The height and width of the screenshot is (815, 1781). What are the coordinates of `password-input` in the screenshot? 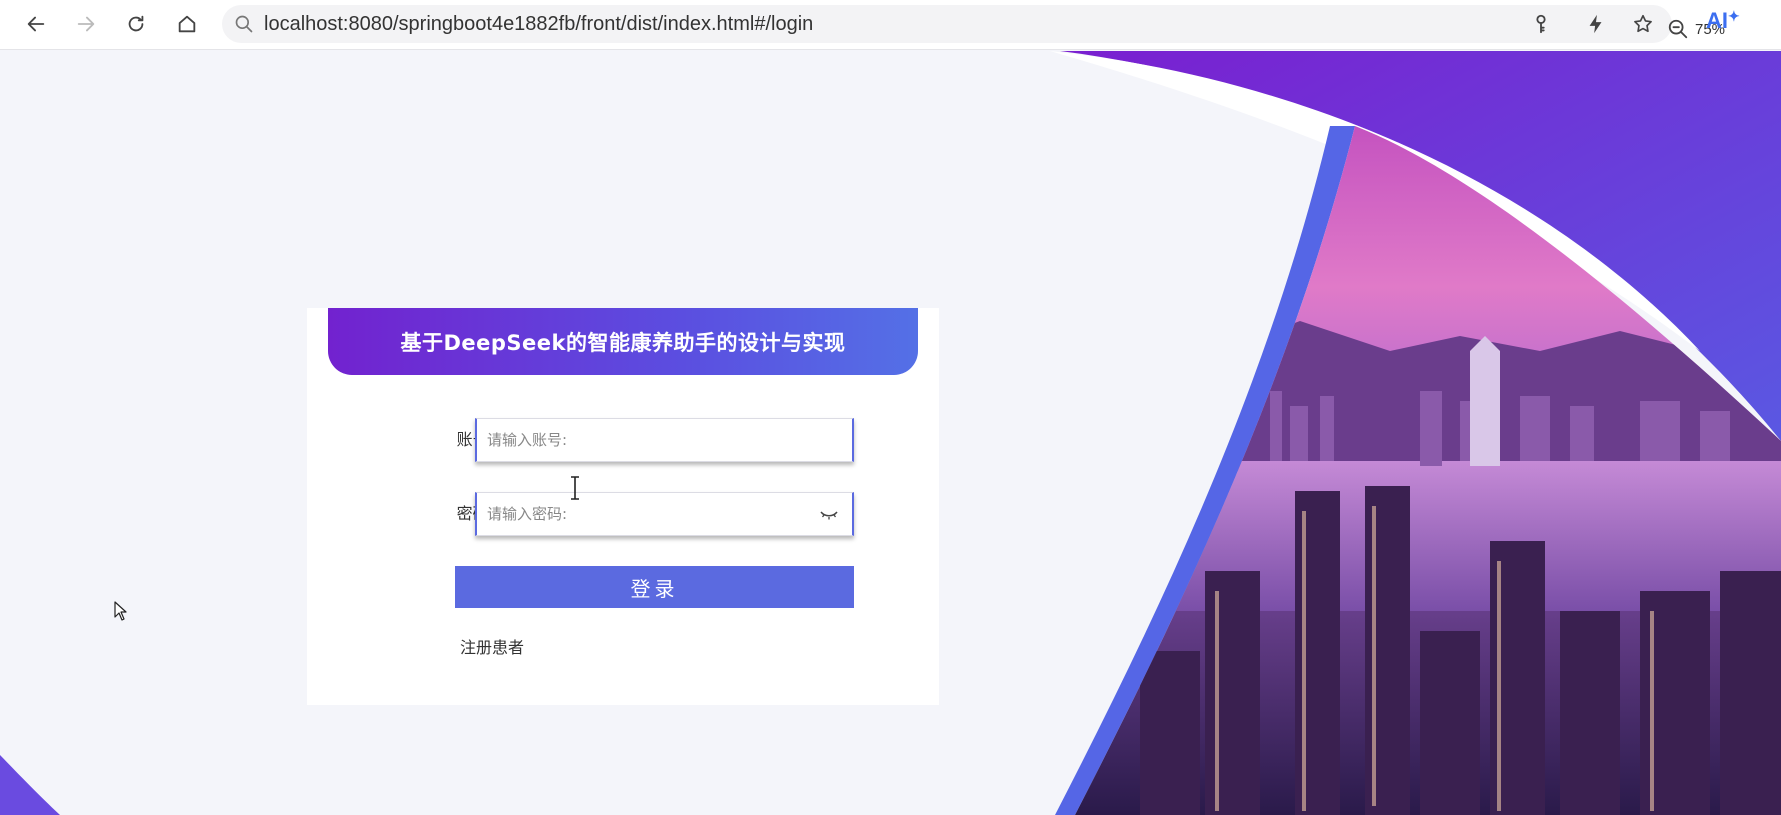 It's located at (664, 514).